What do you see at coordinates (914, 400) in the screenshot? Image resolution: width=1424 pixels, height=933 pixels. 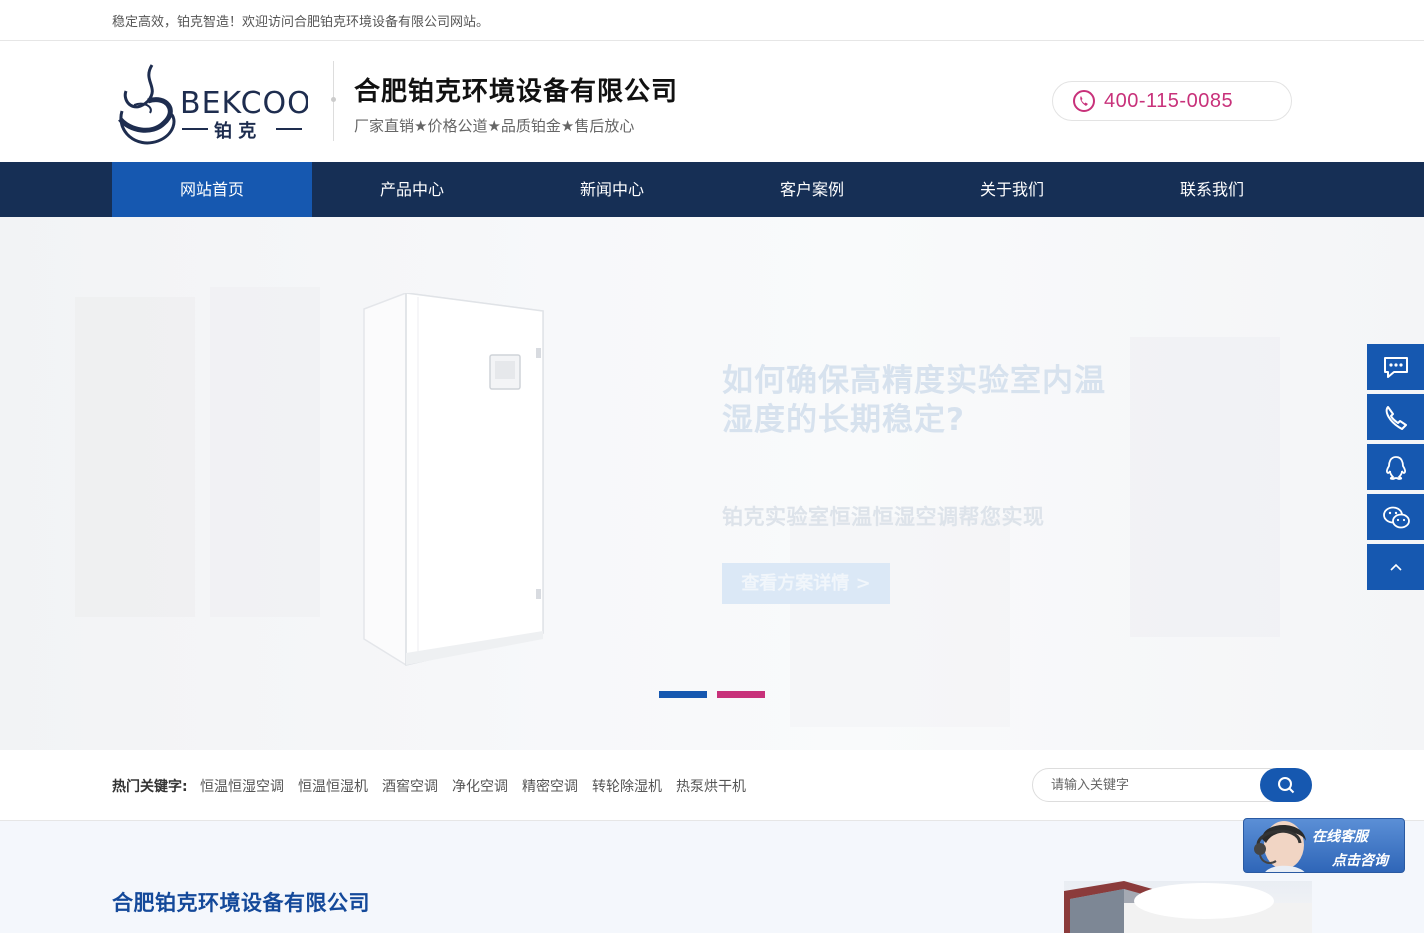 I see `banner-title: 如何确保高精度实验室内温湿度的长期稳定?` at bounding box center [914, 400].